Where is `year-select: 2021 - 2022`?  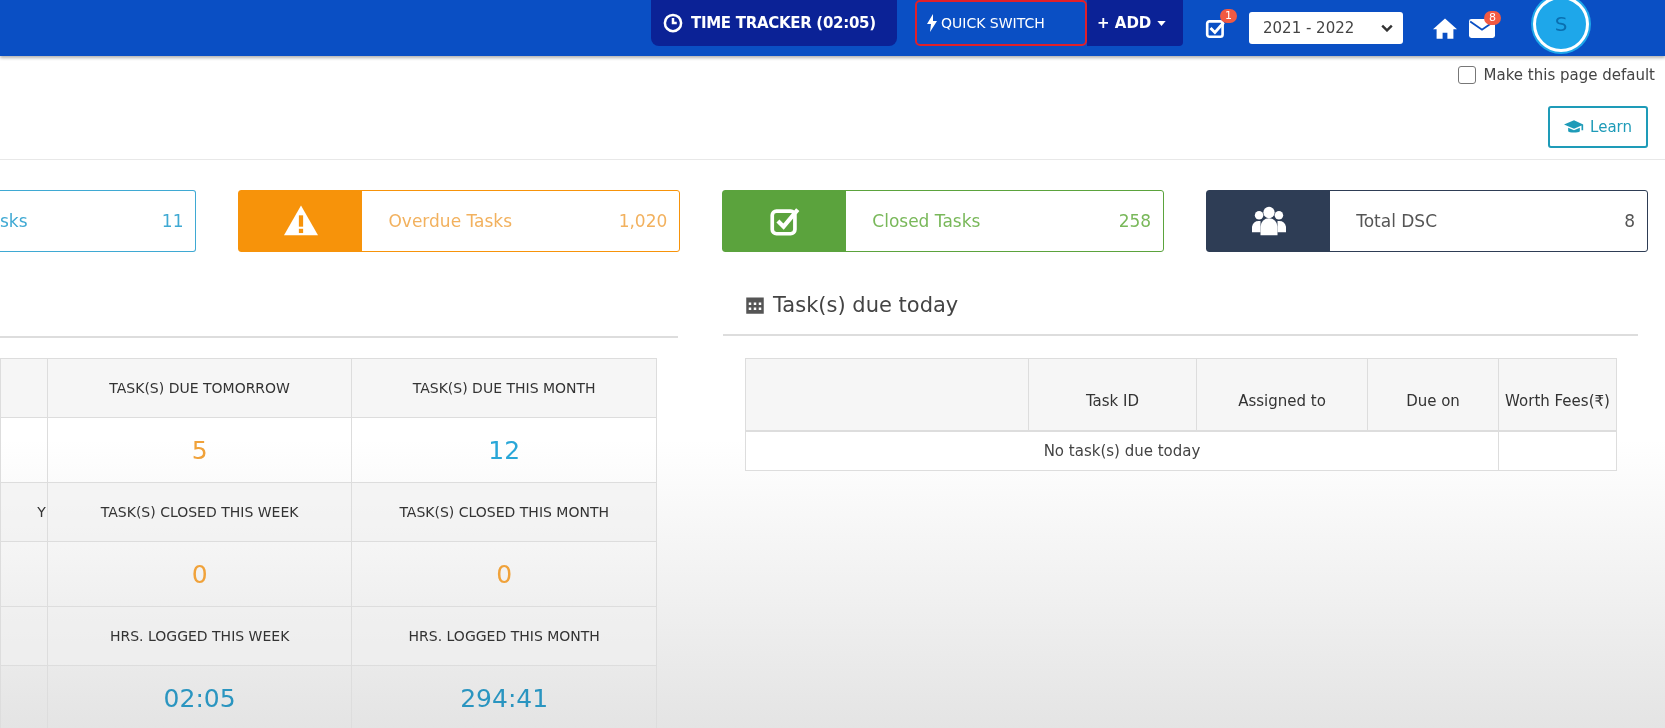 year-select: 2021 - 2022 is located at coordinates (1326, 28).